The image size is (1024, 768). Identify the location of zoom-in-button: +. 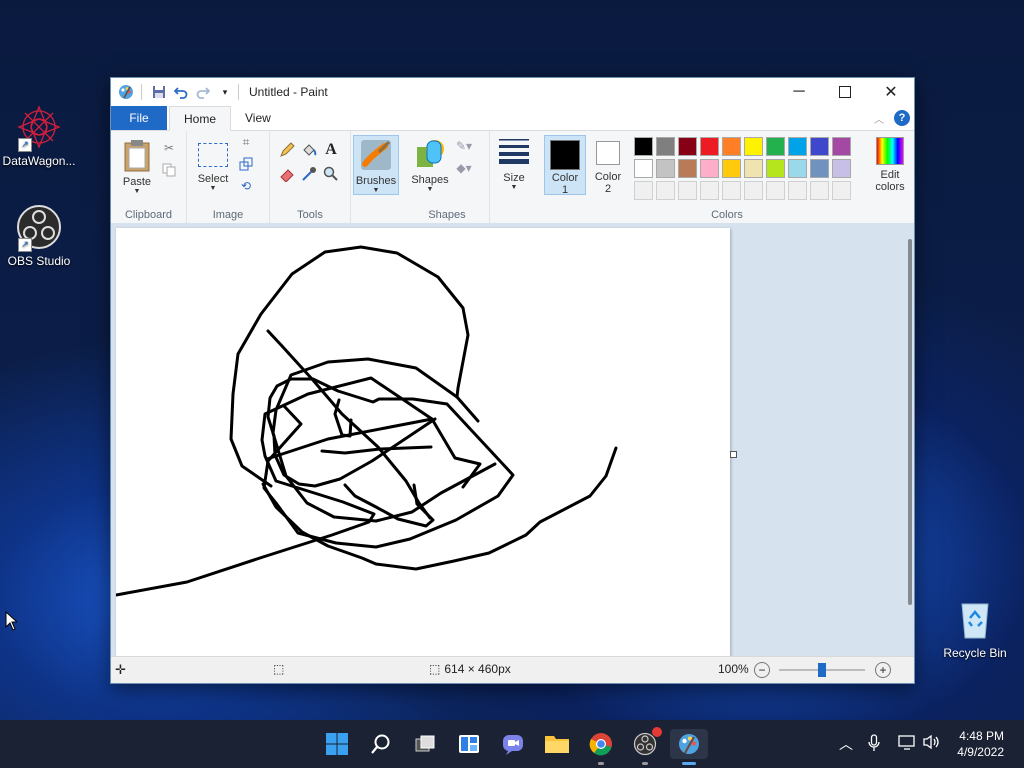
(883, 670).